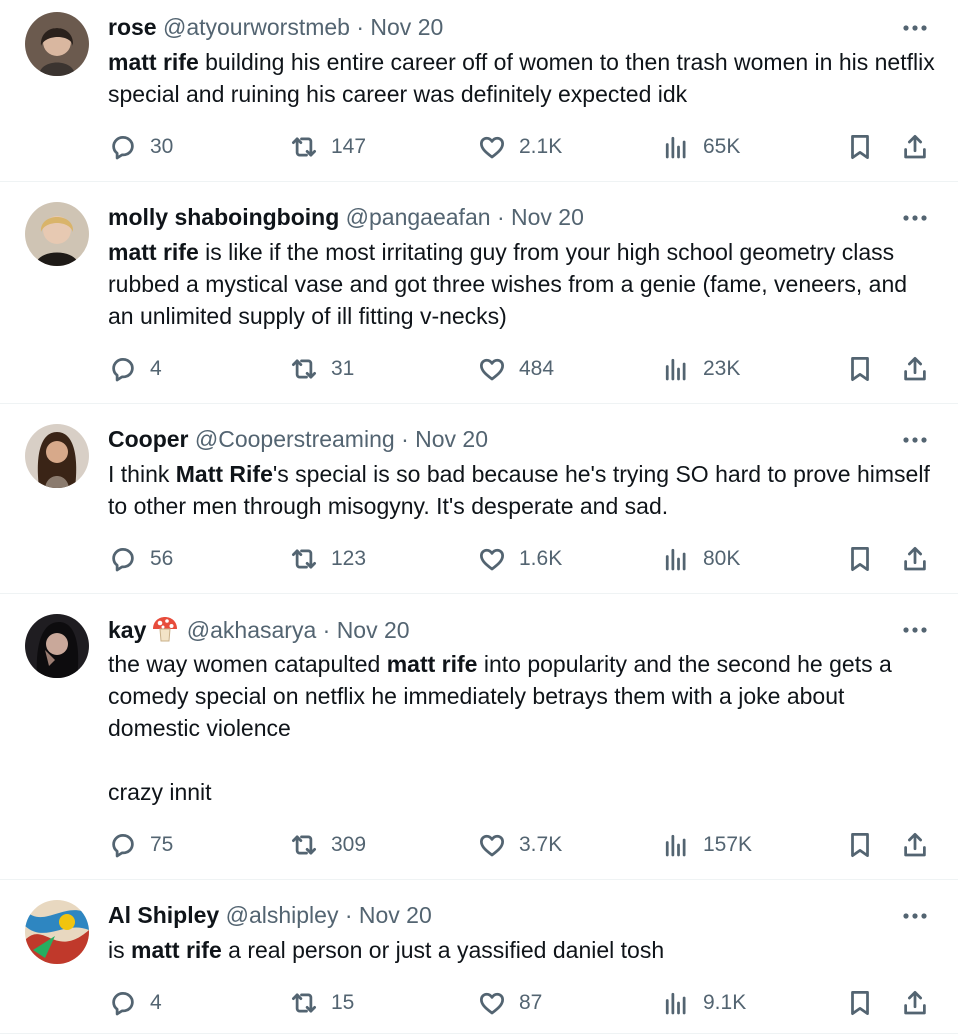 This screenshot has height=1034, width=958. What do you see at coordinates (223, 217) in the screenshot?
I see `display-name: molly shaboingboing` at bounding box center [223, 217].